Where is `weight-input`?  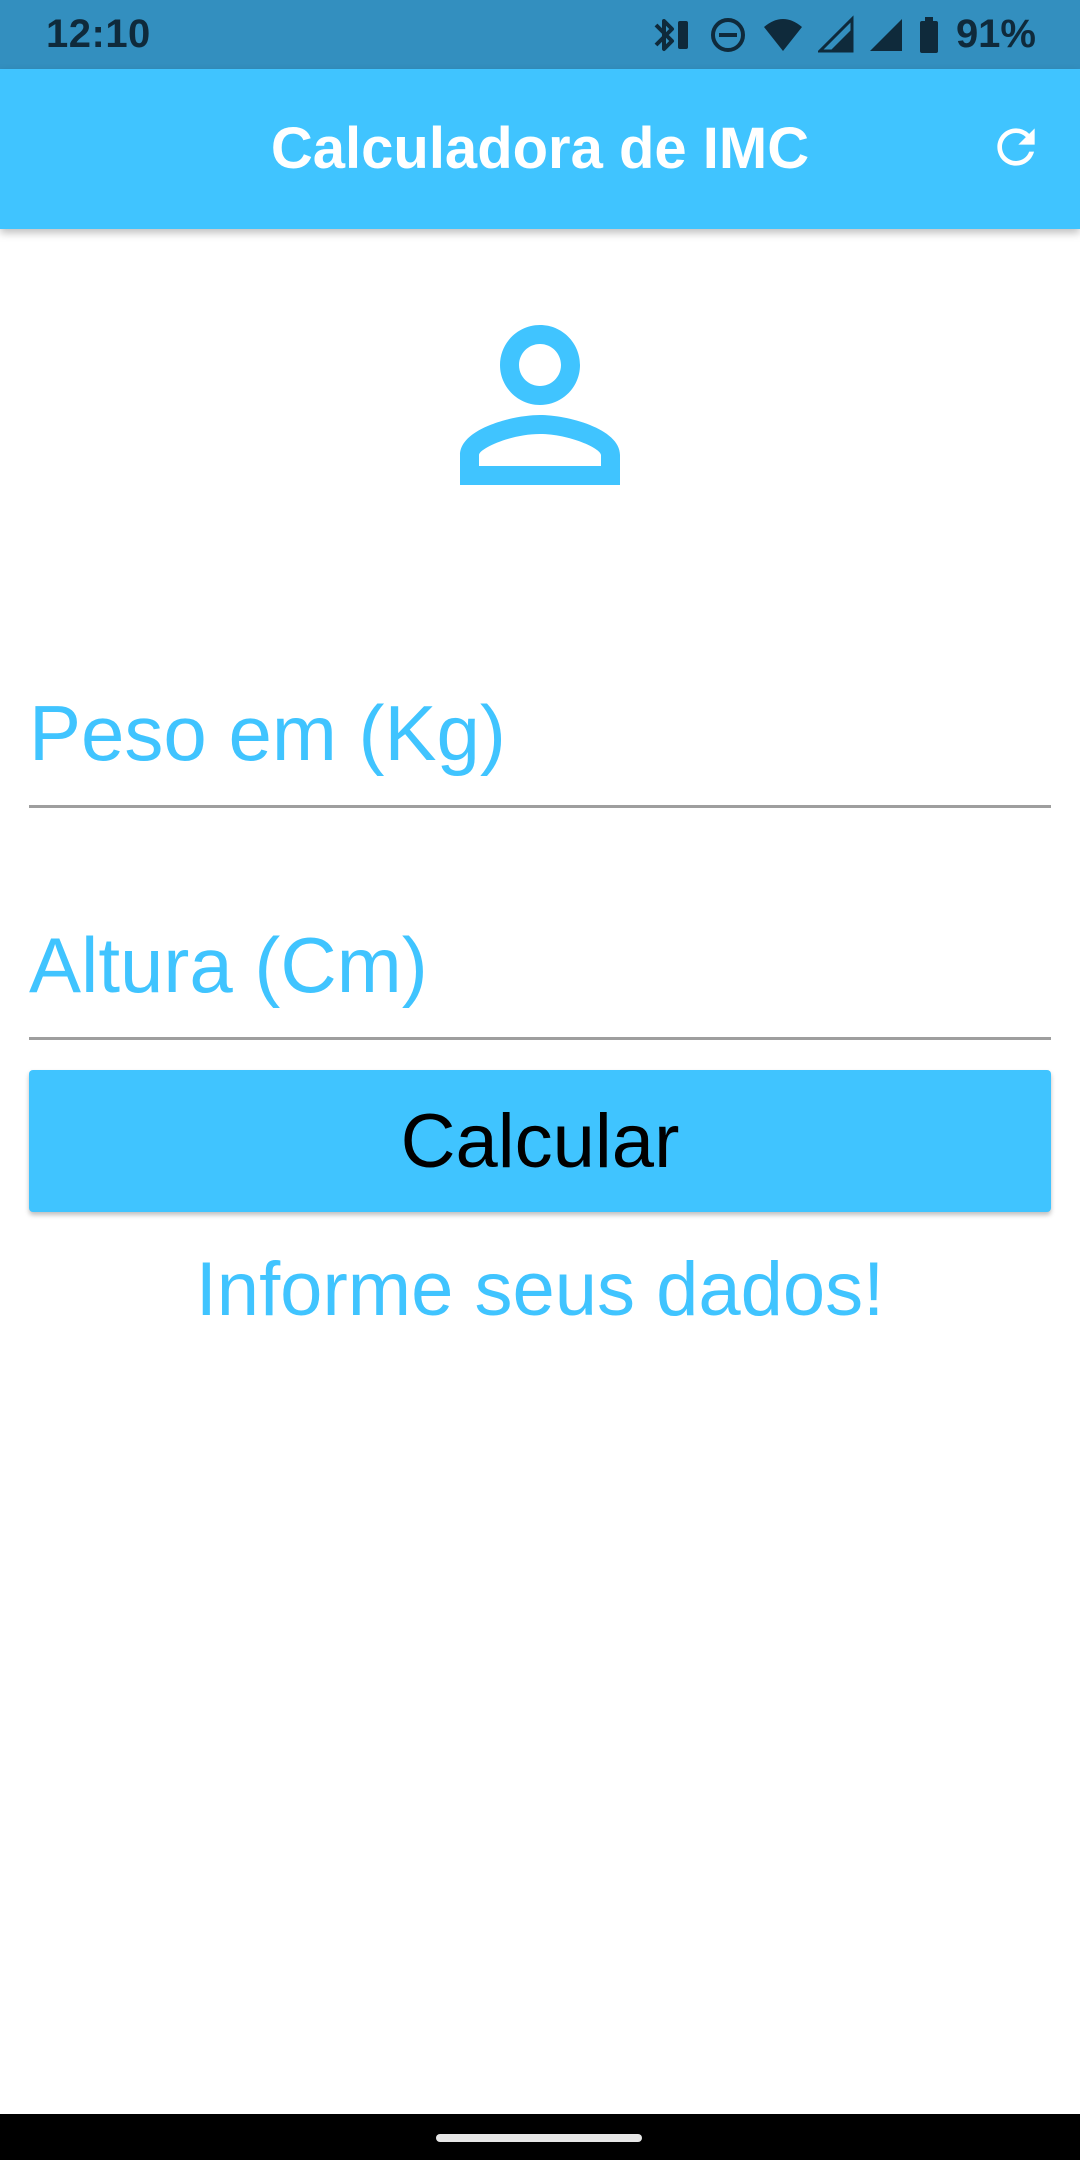
weight-input is located at coordinates (540, 733).